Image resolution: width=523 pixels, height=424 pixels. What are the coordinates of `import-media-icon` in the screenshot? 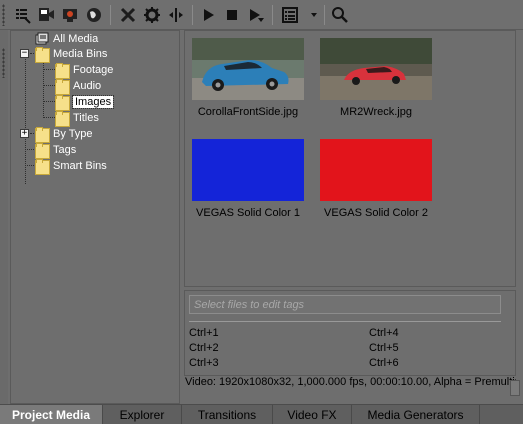 It's located at (22, 15).